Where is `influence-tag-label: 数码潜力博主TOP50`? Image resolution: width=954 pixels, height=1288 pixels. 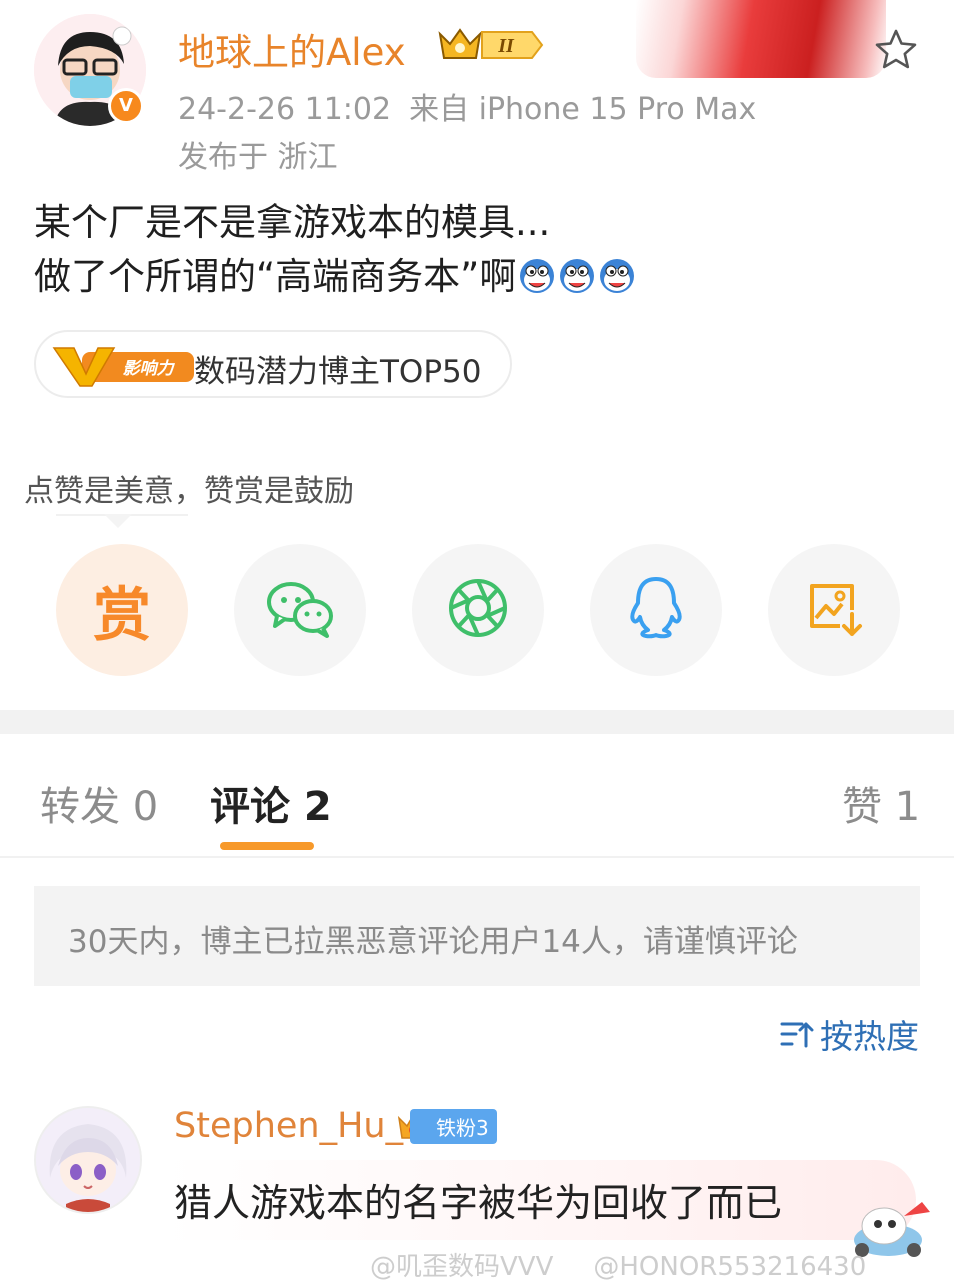 influence-tag-label: 数码潜力博主TOP50 is located at coordinates (338, 372).